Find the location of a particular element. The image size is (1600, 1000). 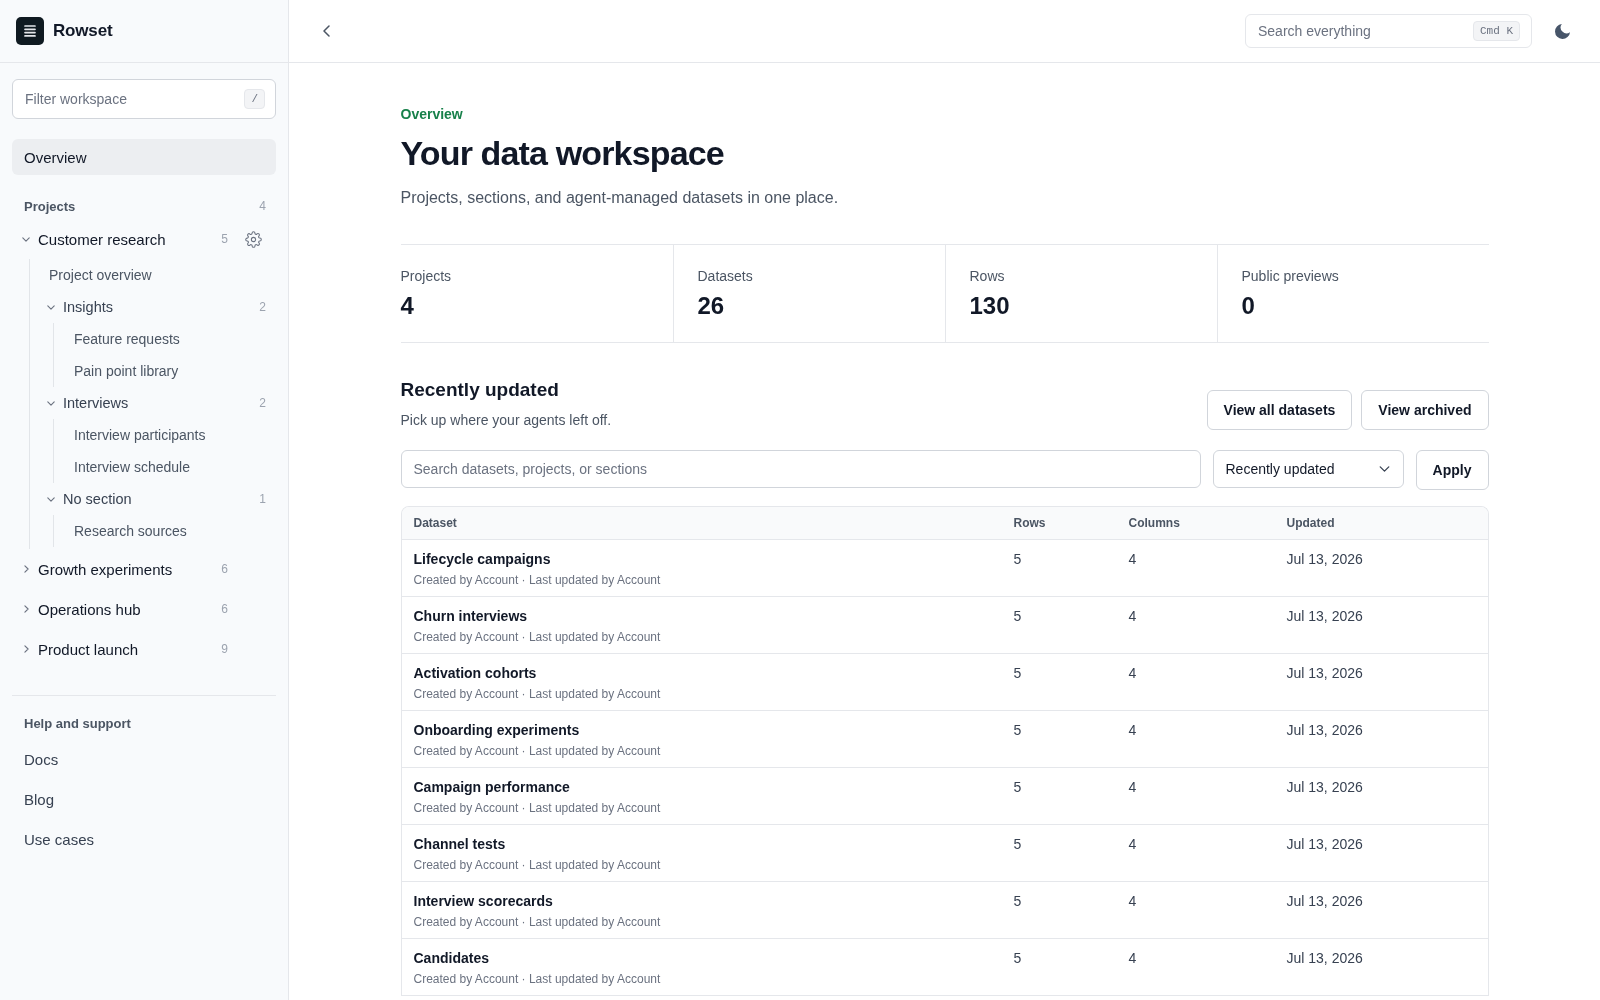

settings-icon is located at coordinates (253, 239).